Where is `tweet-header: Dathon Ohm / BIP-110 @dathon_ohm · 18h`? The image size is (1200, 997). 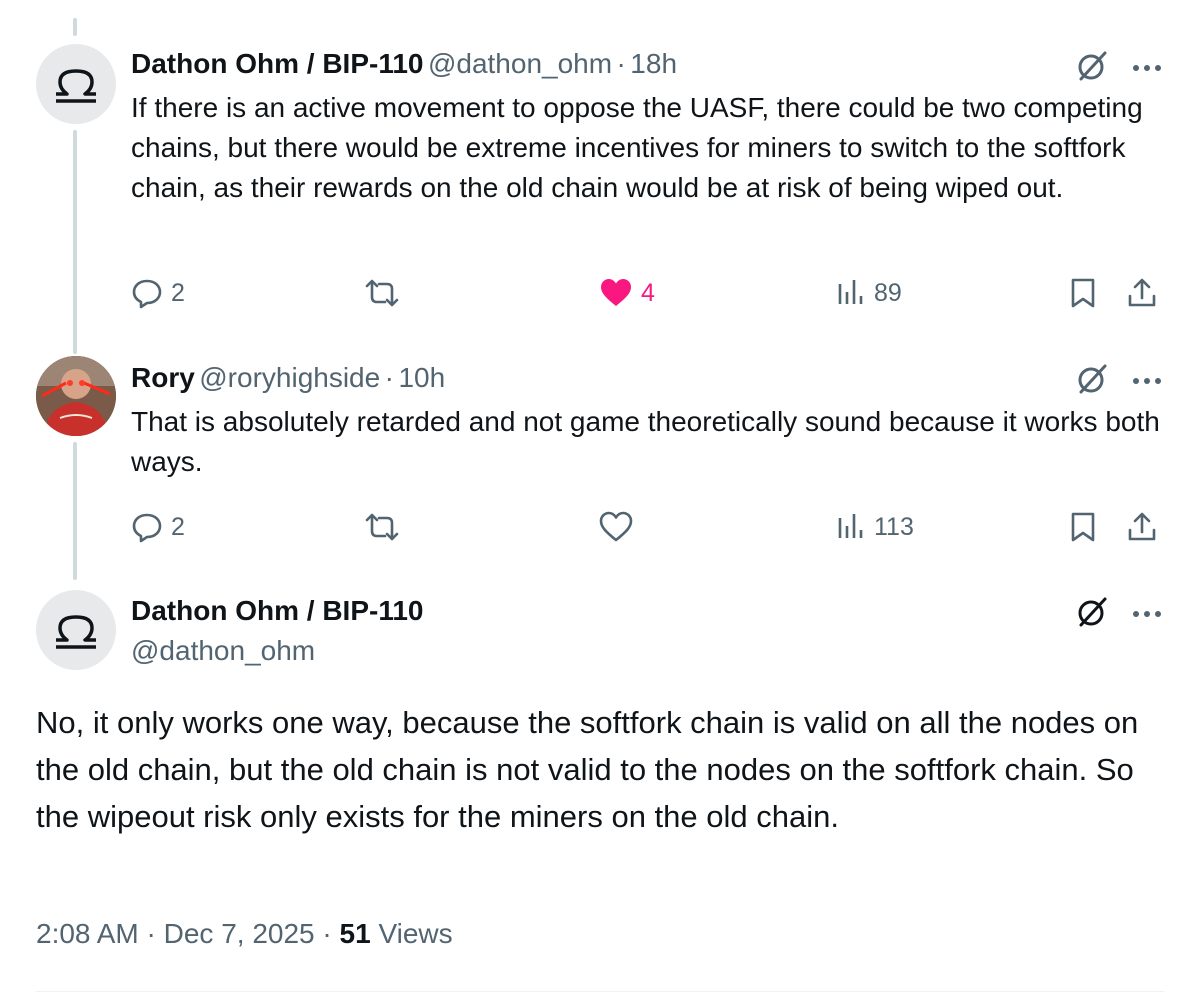
tweet-header: Dathon Ohm / BIP-110 @dathon_ohm · 18h is located at coordinates (404, 66).